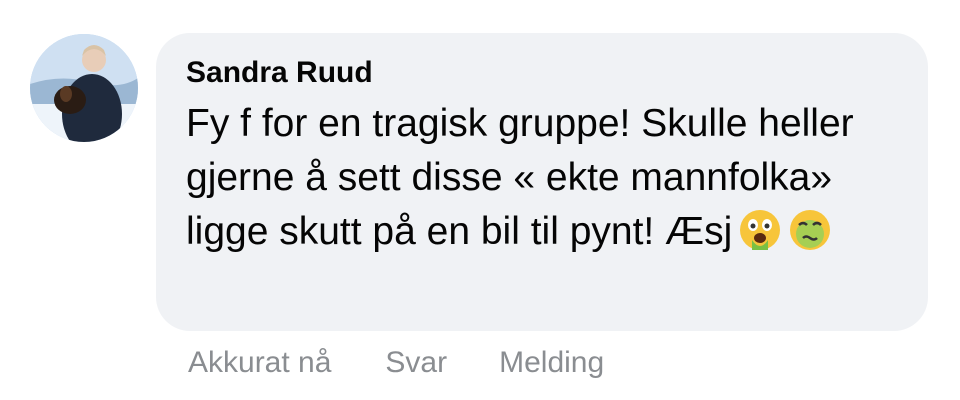 This screenshot has width=960, height=400. Describe the element at coordinates (416, 363) in the screenshot. I see `reply-button: Svar` at that location.